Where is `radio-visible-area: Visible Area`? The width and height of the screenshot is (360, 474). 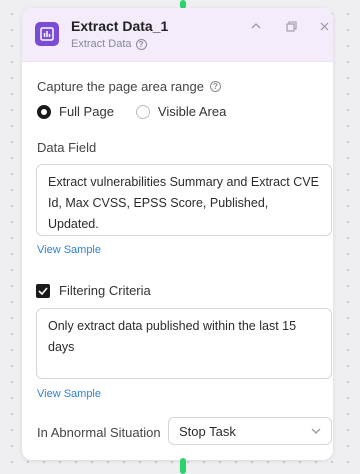
radio-visible-area: Visible Area is located at coordinates (181, 111).